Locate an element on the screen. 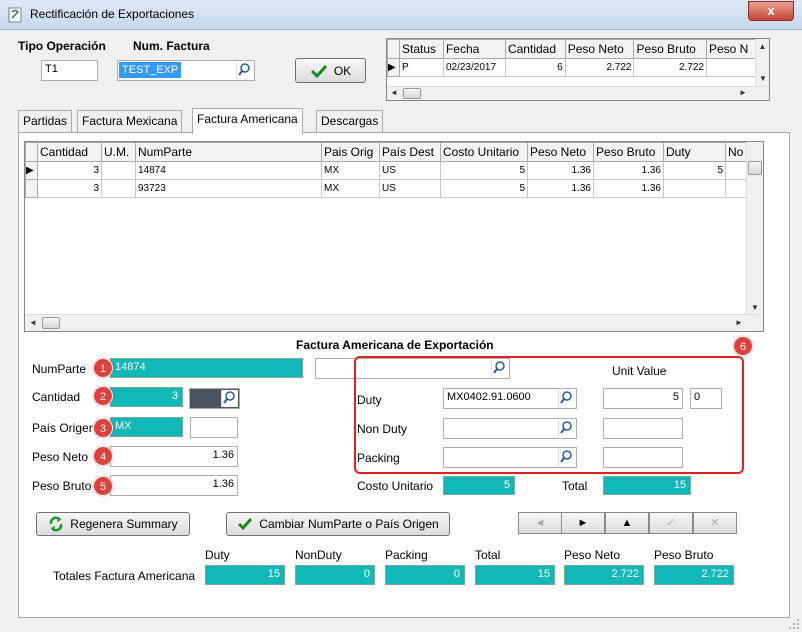 The height and width of the screenshot is (632, 802). table-row: 3 93723 MX US 5 1.36 1.36 is located at coordinates (392, 188).